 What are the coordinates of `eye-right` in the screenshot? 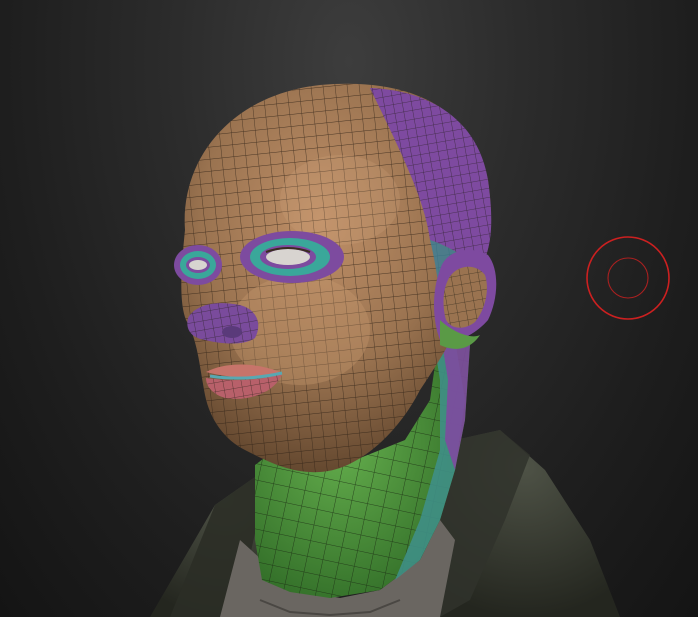 It's located at (292, 257).